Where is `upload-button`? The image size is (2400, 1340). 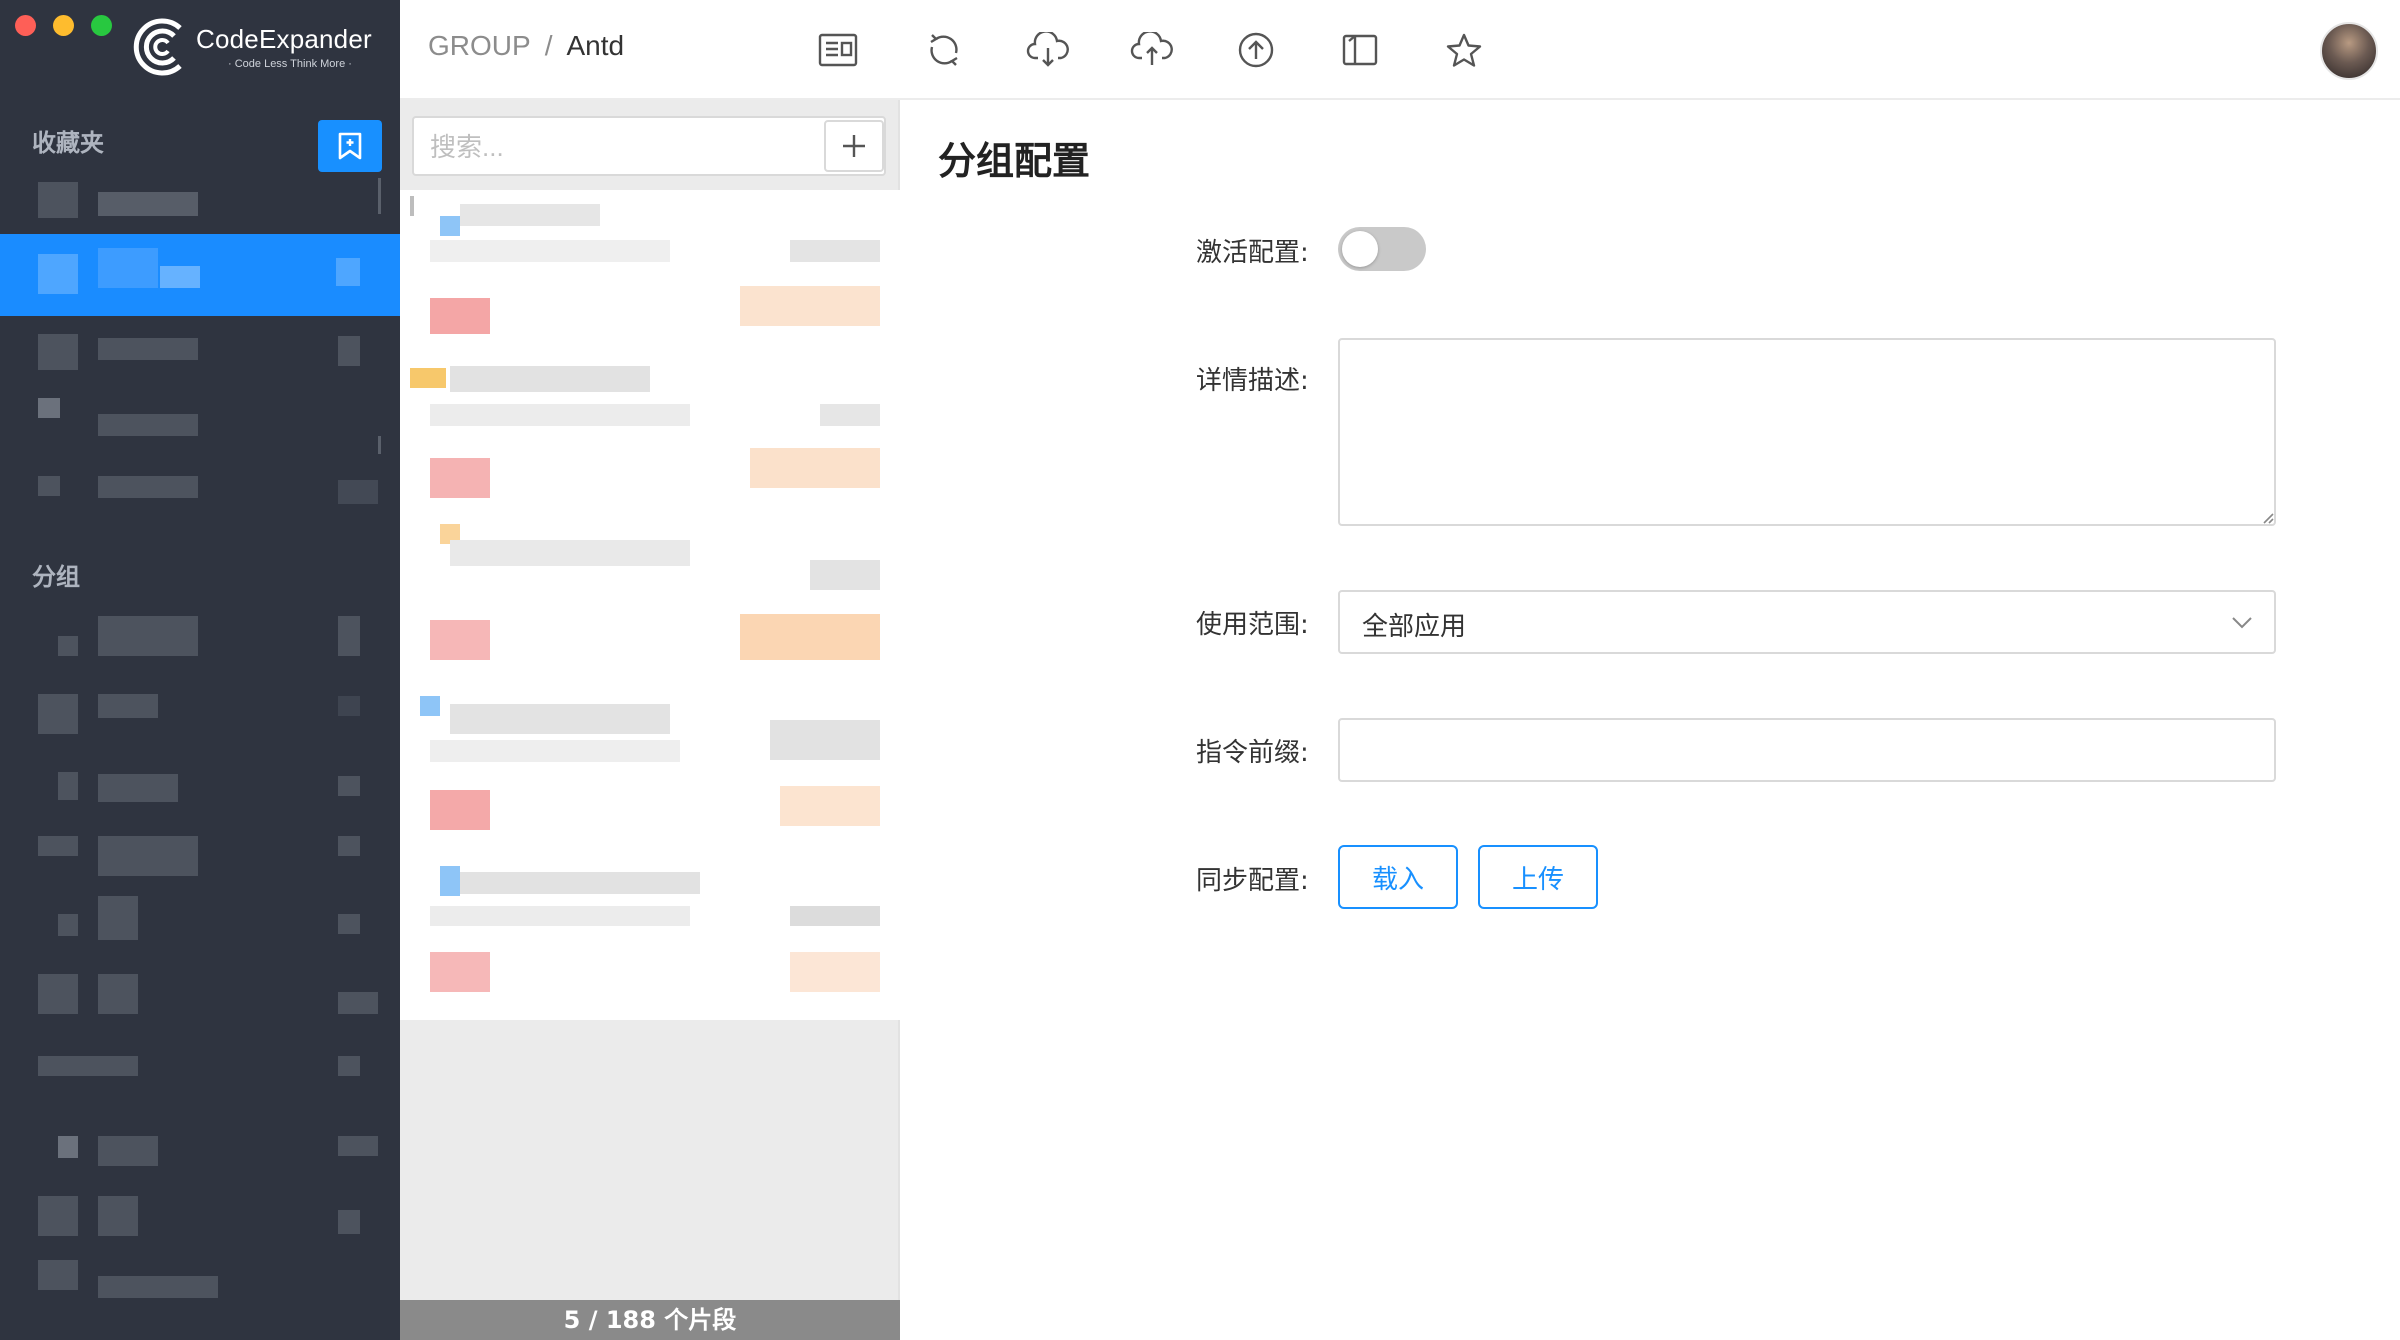
upload-button is located at coordinates (1256, 50).